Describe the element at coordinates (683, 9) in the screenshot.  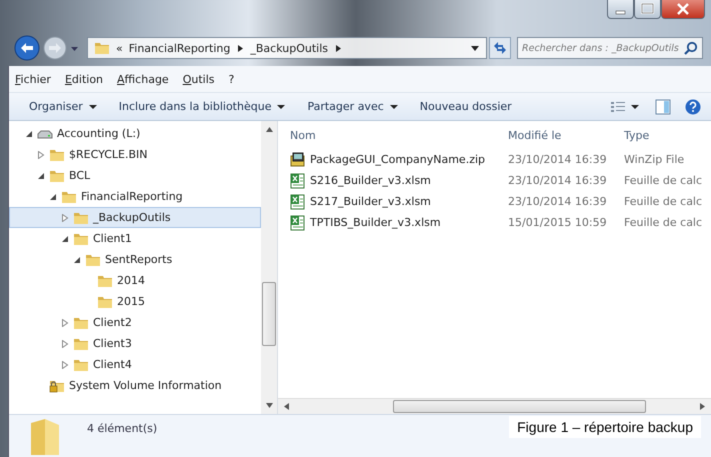
I see `close-button` at that location.